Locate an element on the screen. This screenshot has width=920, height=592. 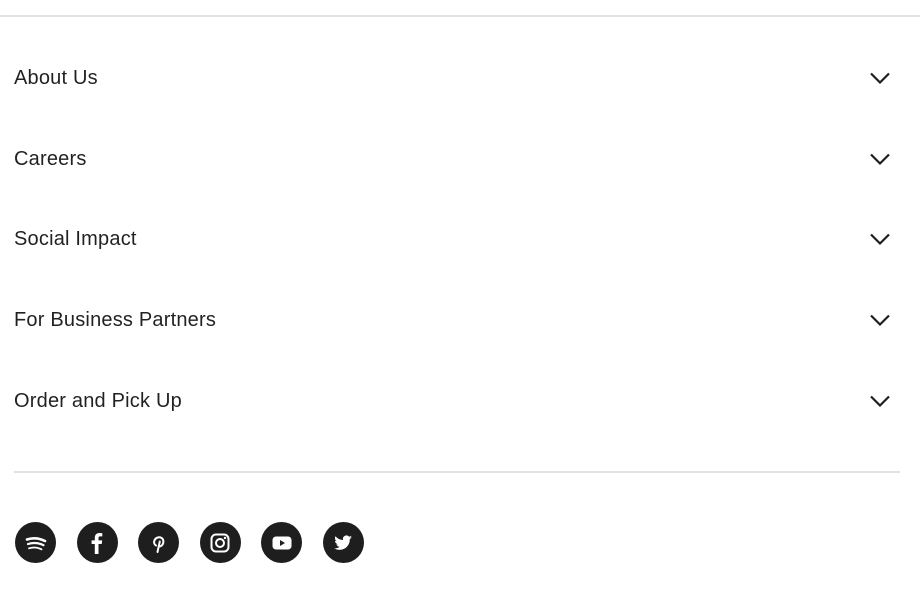
twitter-icon is located at coordinates (343, 542).